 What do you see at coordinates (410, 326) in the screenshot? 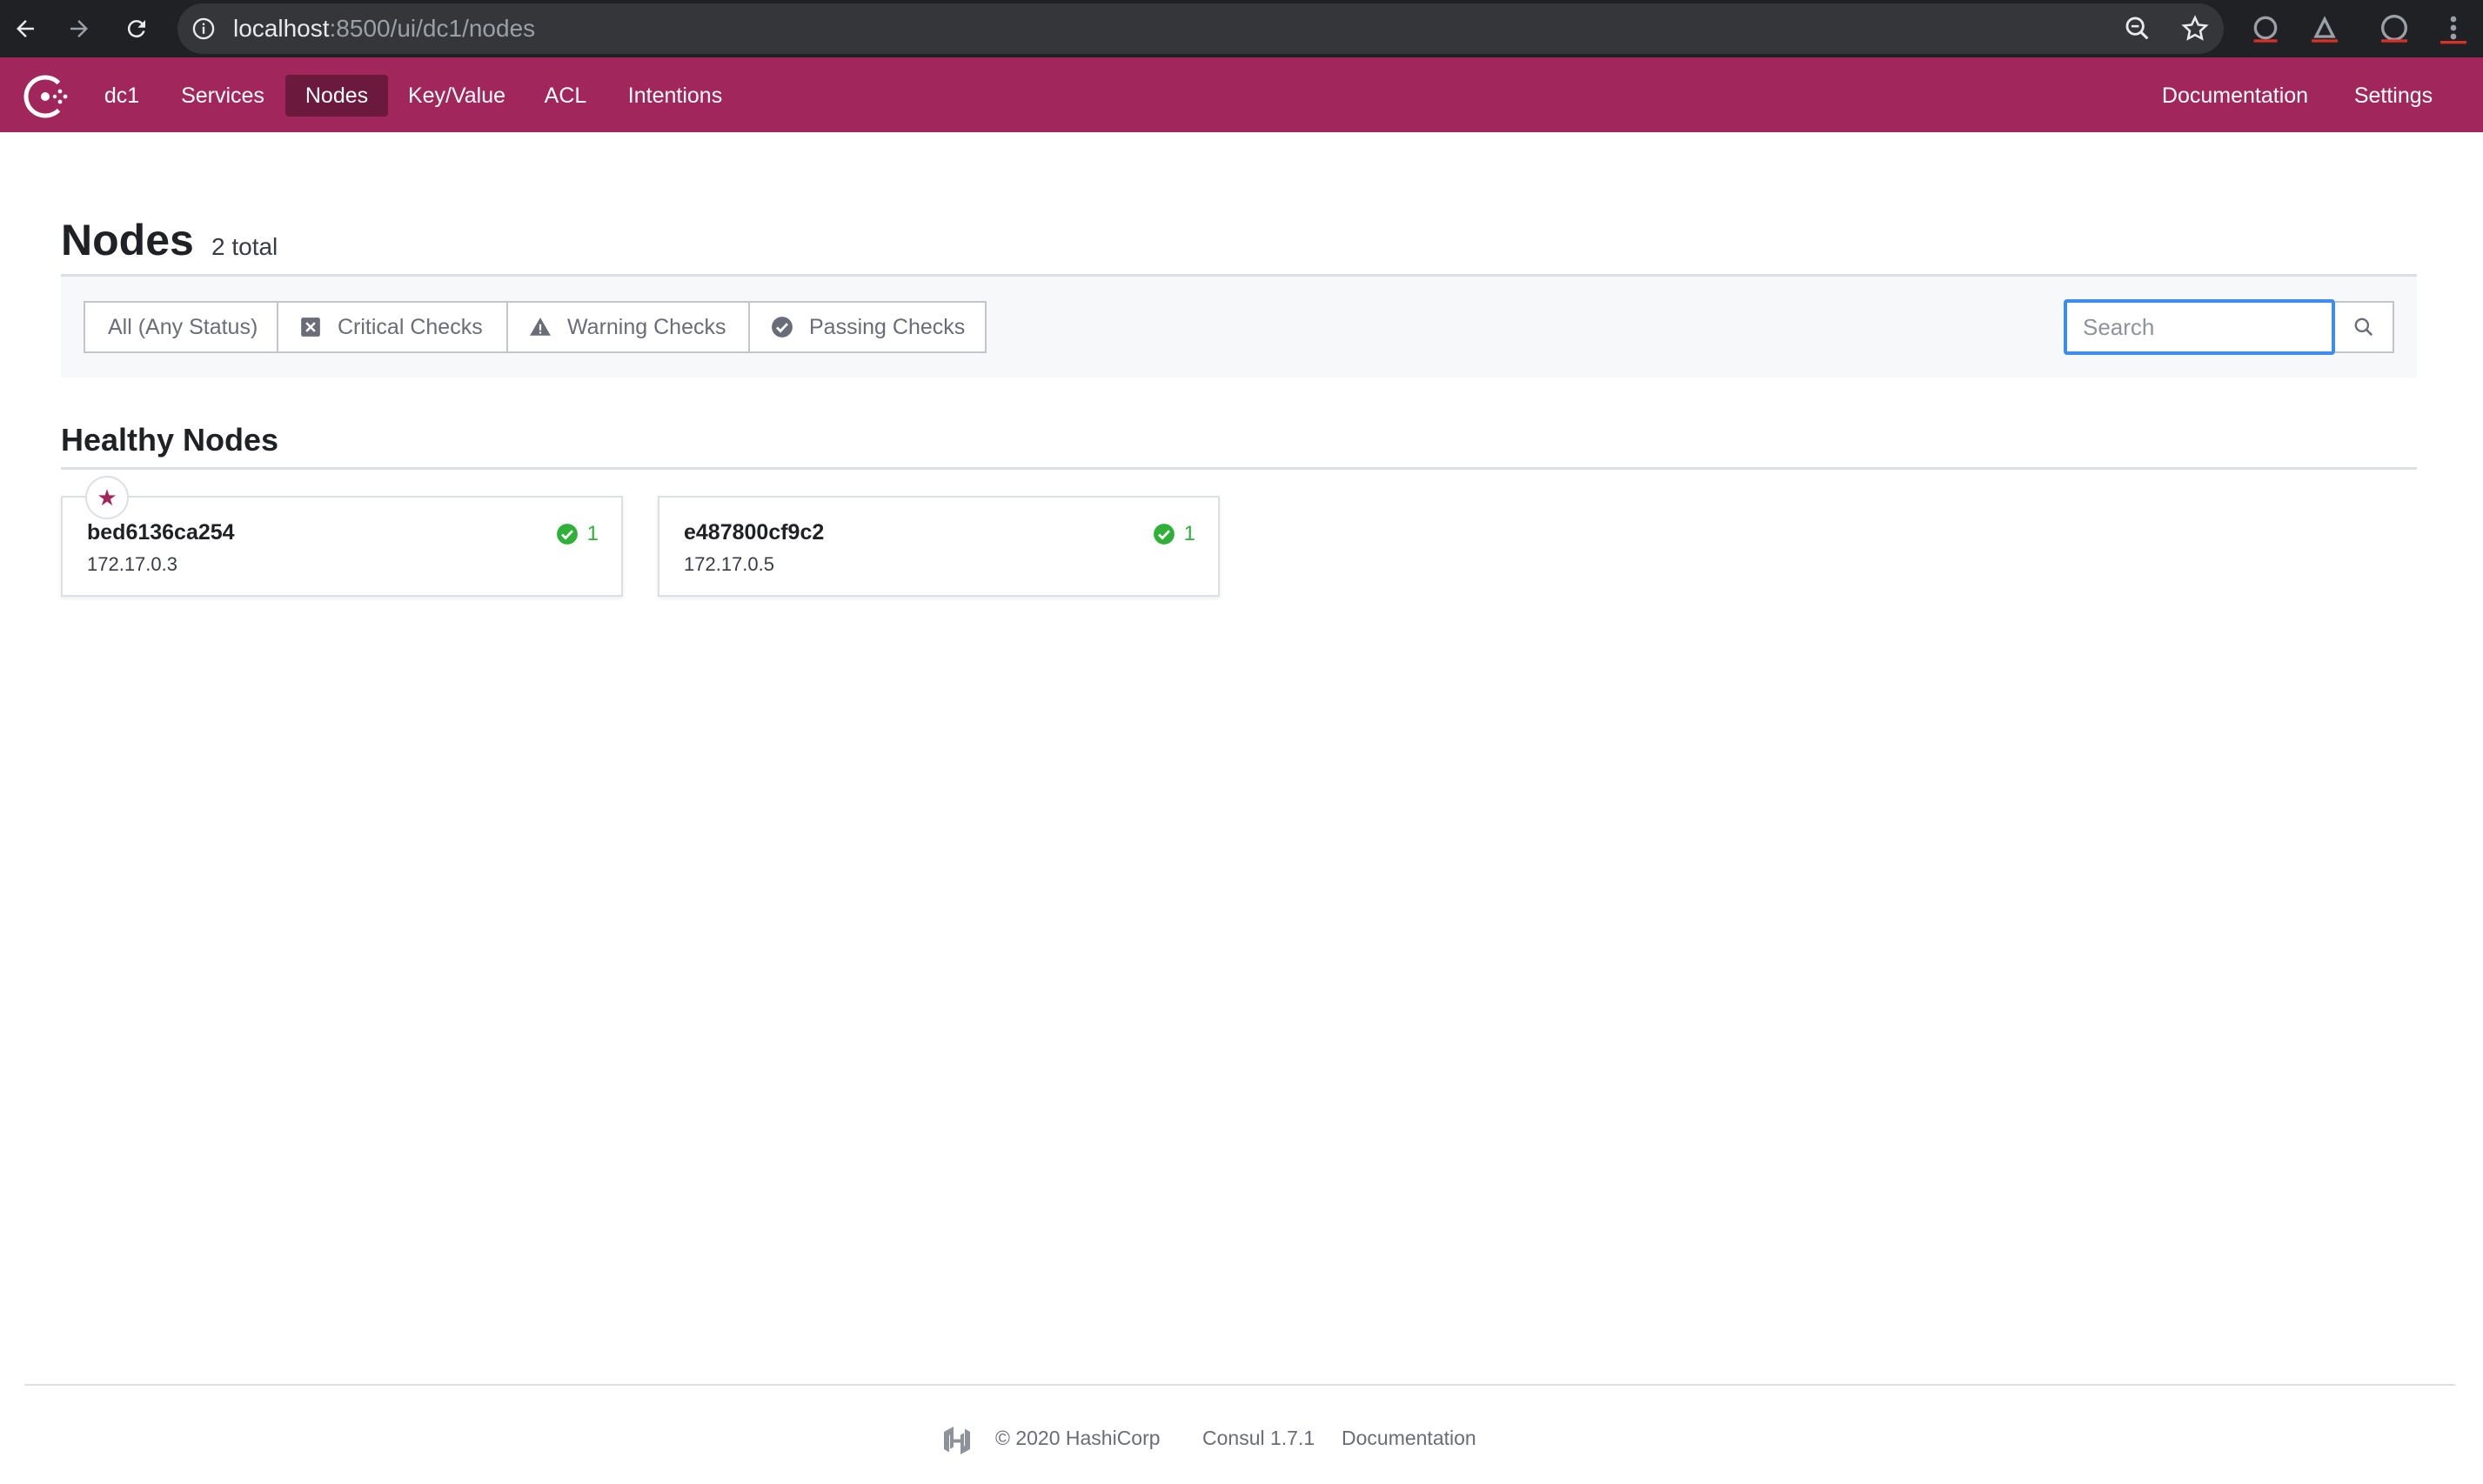
I see `filter-label: Critical Checks` at bounding box center [410, 326].